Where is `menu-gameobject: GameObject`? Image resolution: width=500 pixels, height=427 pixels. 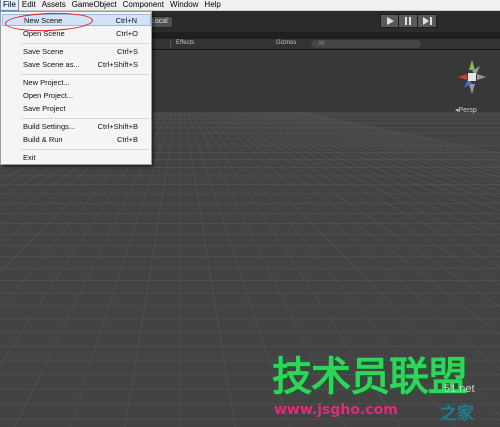 menu-gameobject: GameObject is located at coordinates (94, 5).